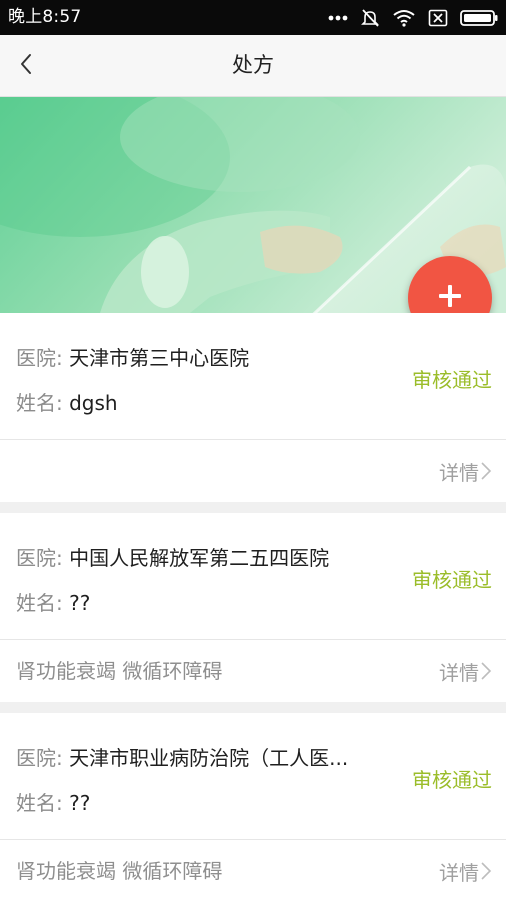  I want to click on card-info: 医院: 天津市第三中心医院 姓名: dgsh 审核通过, so click(253, 376).